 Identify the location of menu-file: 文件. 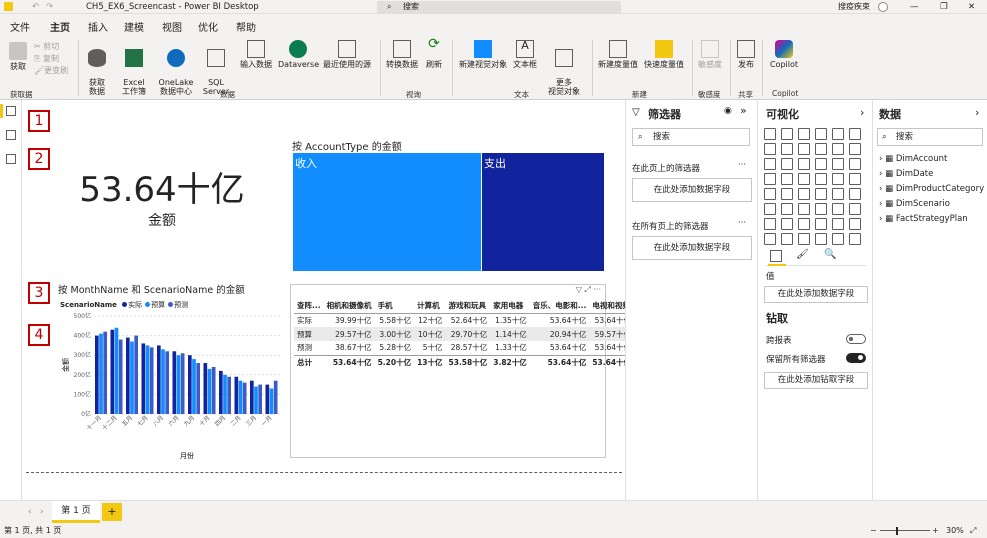
(20, 26).